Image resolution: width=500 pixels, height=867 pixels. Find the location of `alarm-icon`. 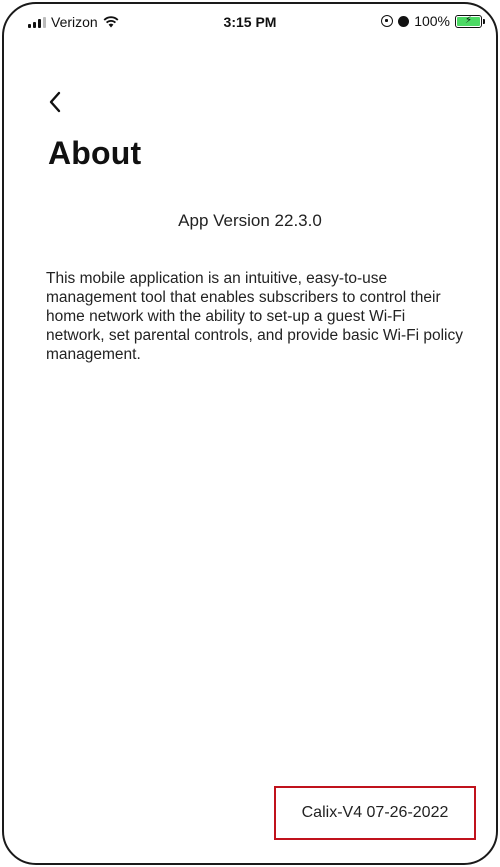

alarm-icon is located at coordinates (404, 21).